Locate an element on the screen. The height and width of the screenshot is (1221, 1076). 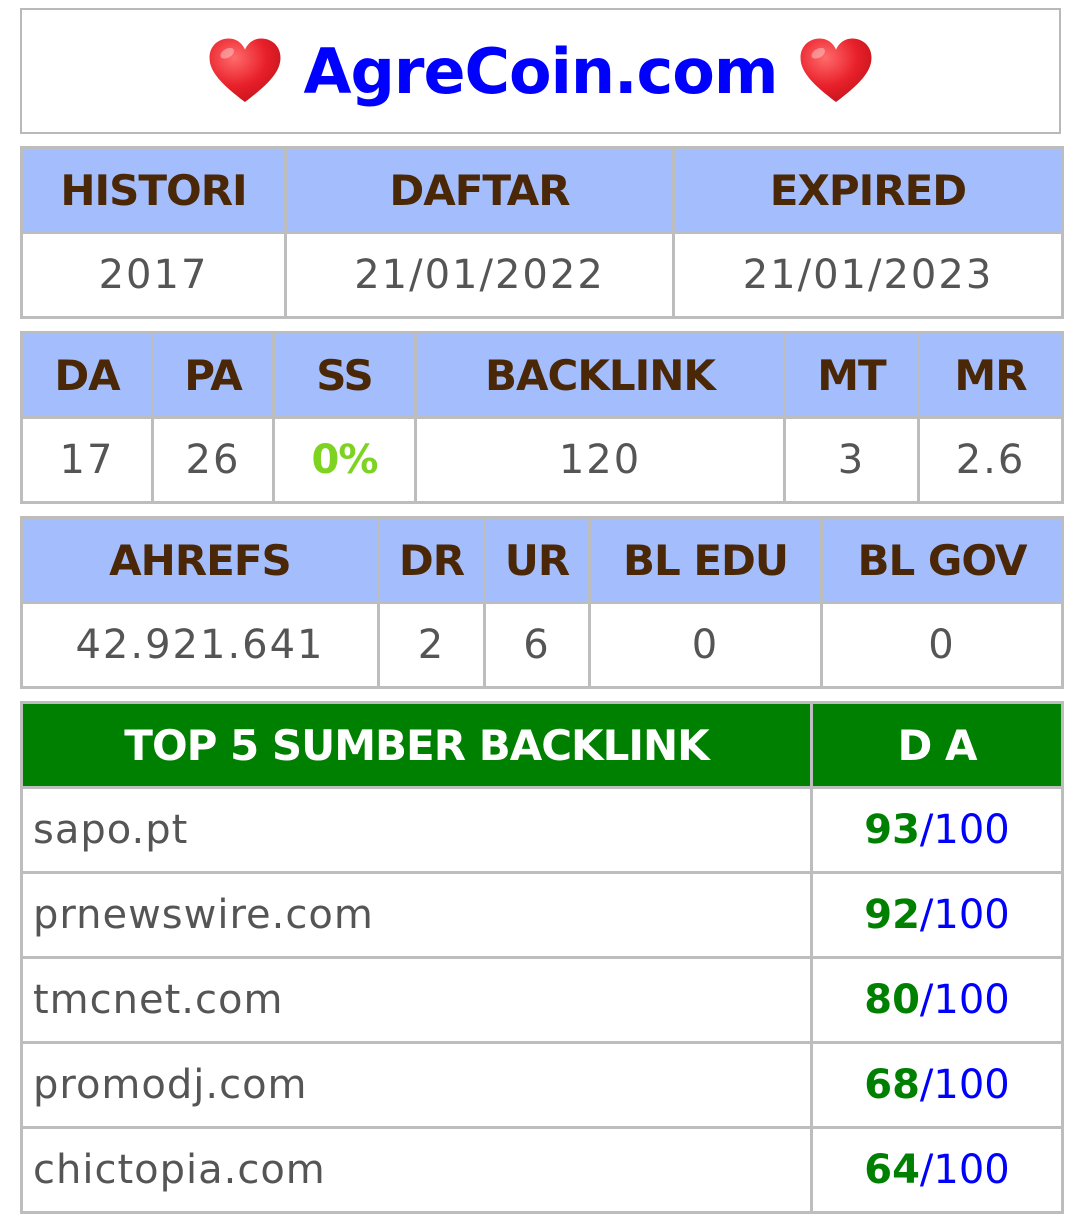
table-row: sapo.pt 93/100 is located at coordinates (542, 830).